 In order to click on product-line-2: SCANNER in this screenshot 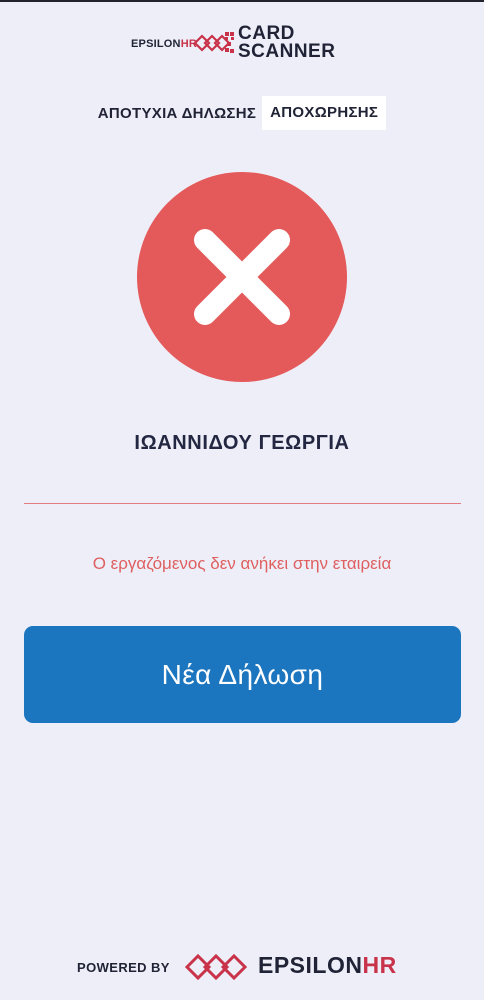, I will do `click(287, 51)`.